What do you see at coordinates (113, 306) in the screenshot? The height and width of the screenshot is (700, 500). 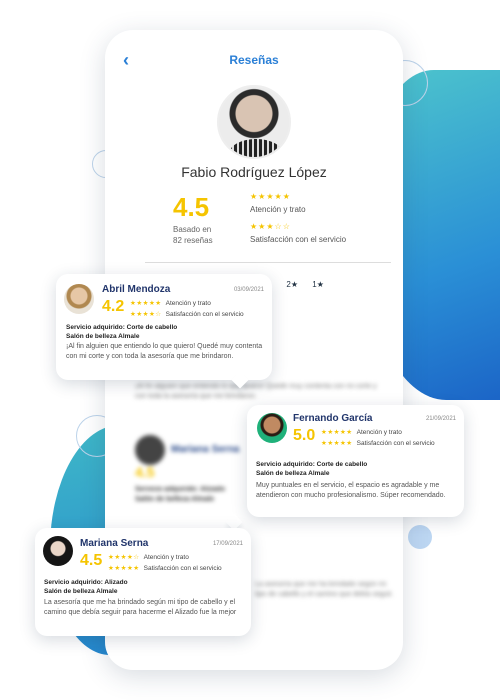 I see `review-score: 4.2` at bounding box center [113, 306].